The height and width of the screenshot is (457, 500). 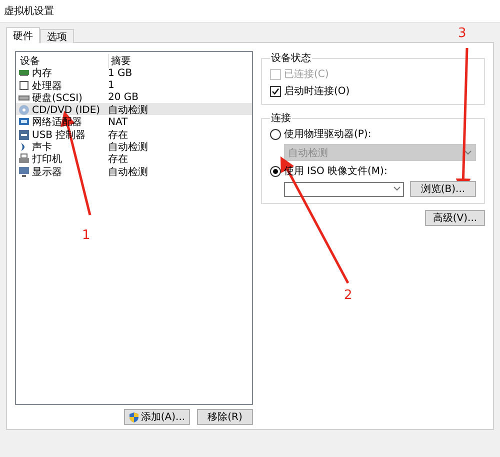 What do you see at coordinates (57, 36) in the screenshot?
I see `tab: 选项` at bounding box center [57, 36].